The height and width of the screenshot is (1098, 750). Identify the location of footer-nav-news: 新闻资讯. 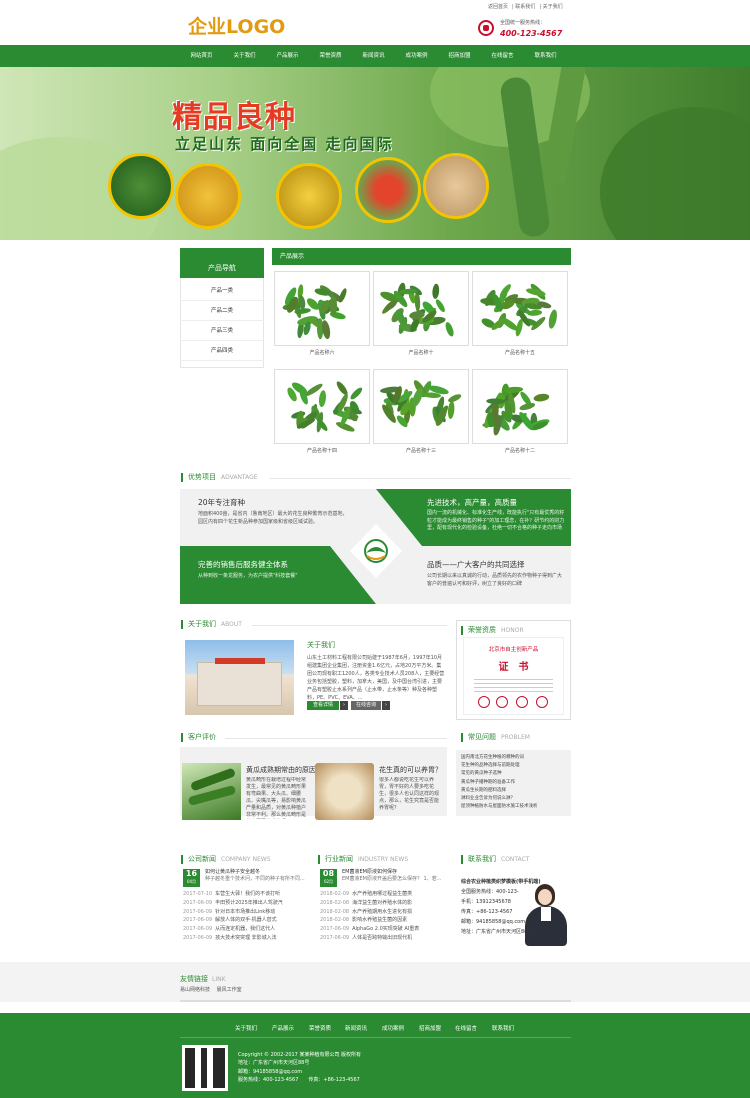
(356, 1028).